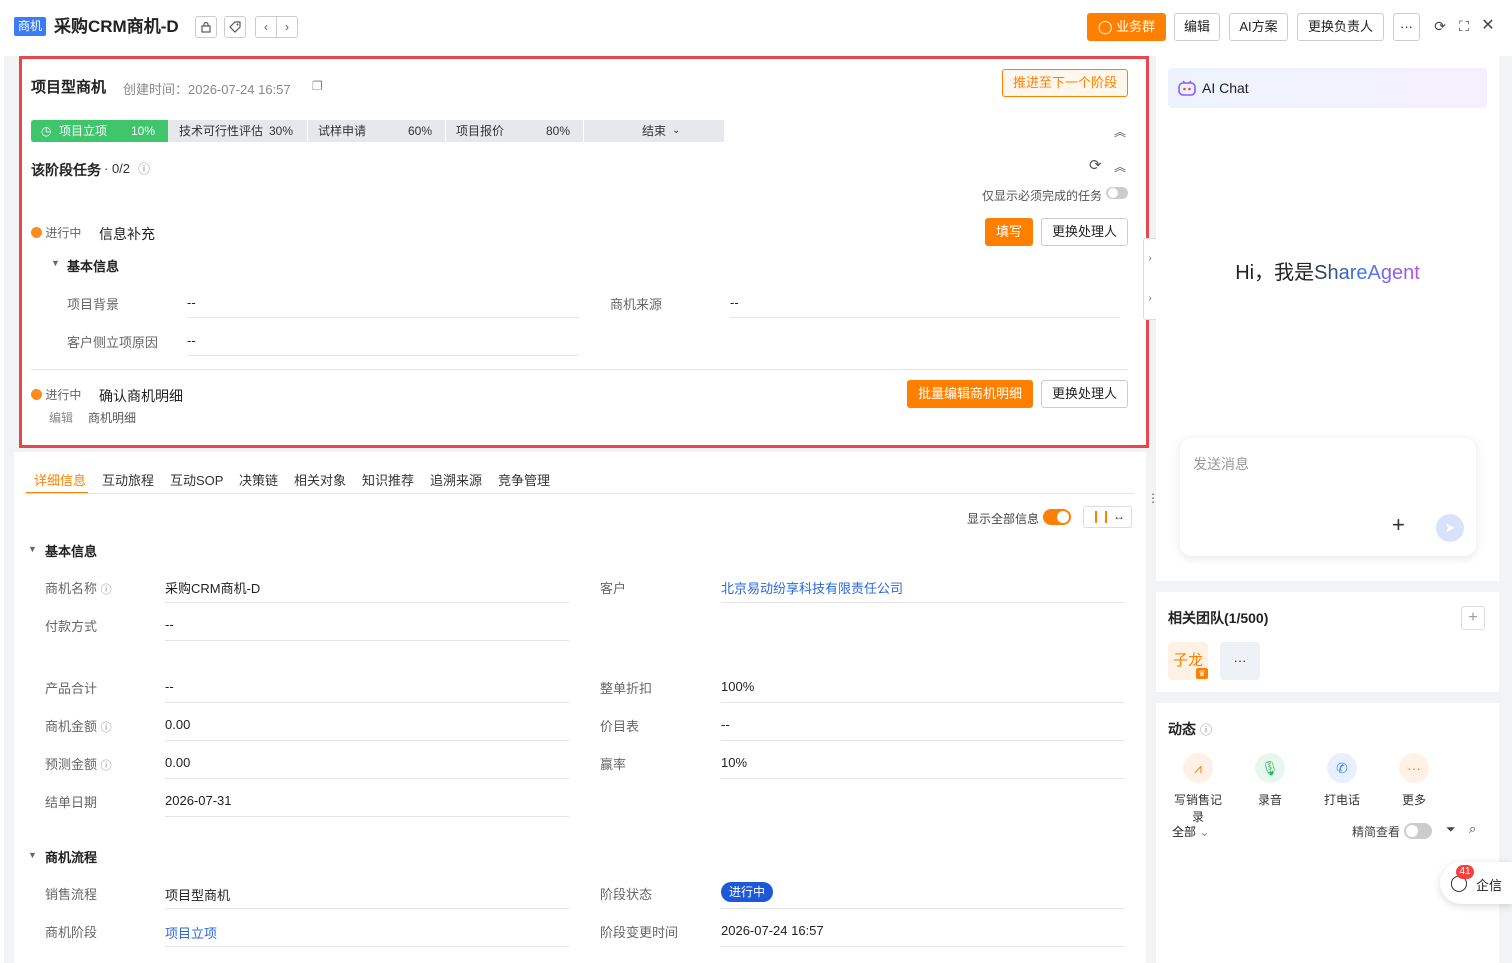  Describe the element at coordinates (613, 588) in the screenshot. I see `field-label: 客户` at that location.